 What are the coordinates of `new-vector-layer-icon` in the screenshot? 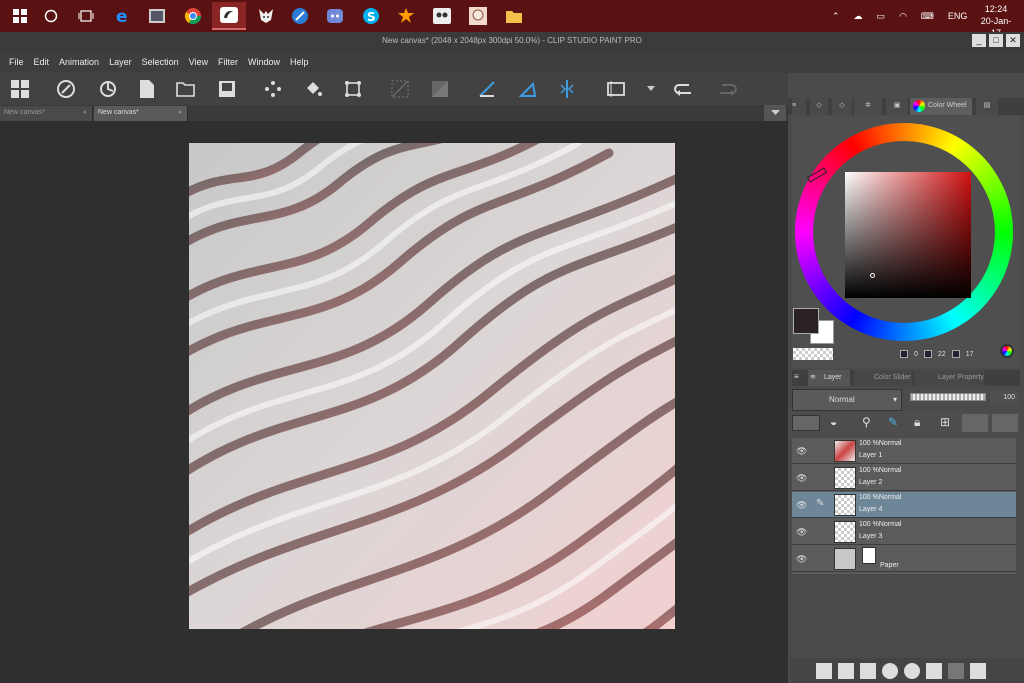 It's located at (846, 670).